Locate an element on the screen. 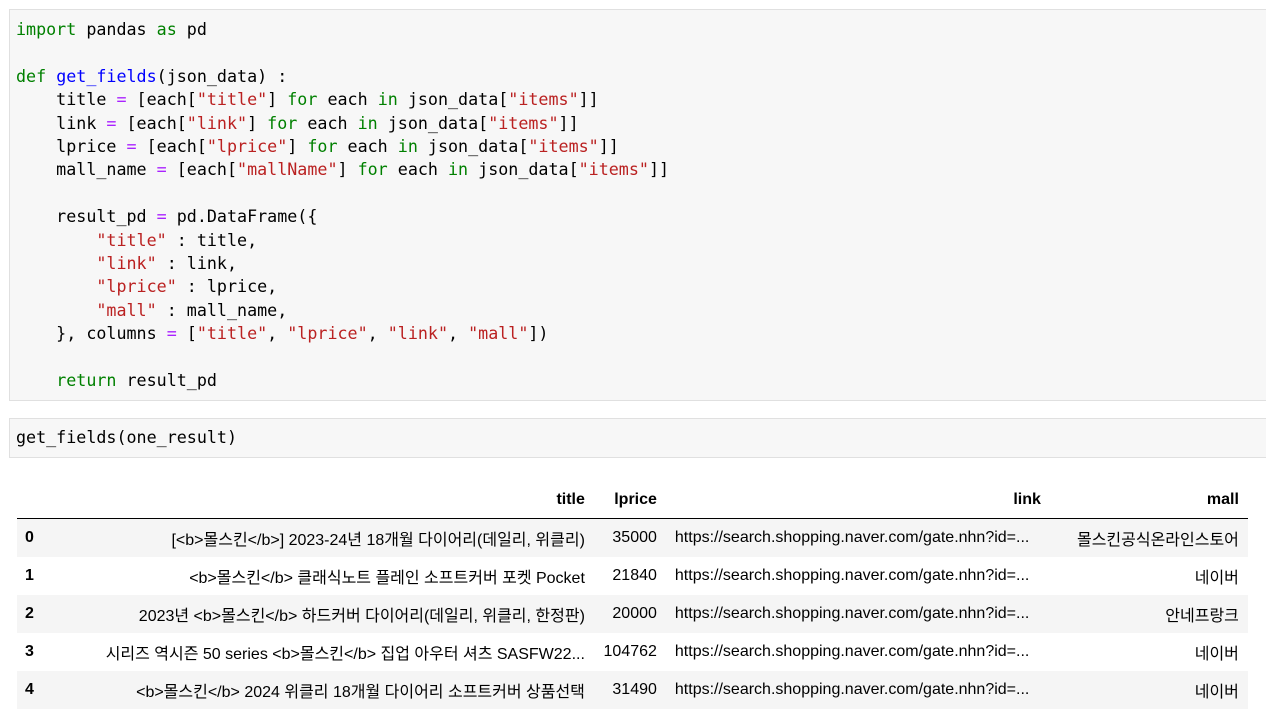 The width and height of the screenshot is (1266, 723). code-token: title is located at coordinates (66, 99).